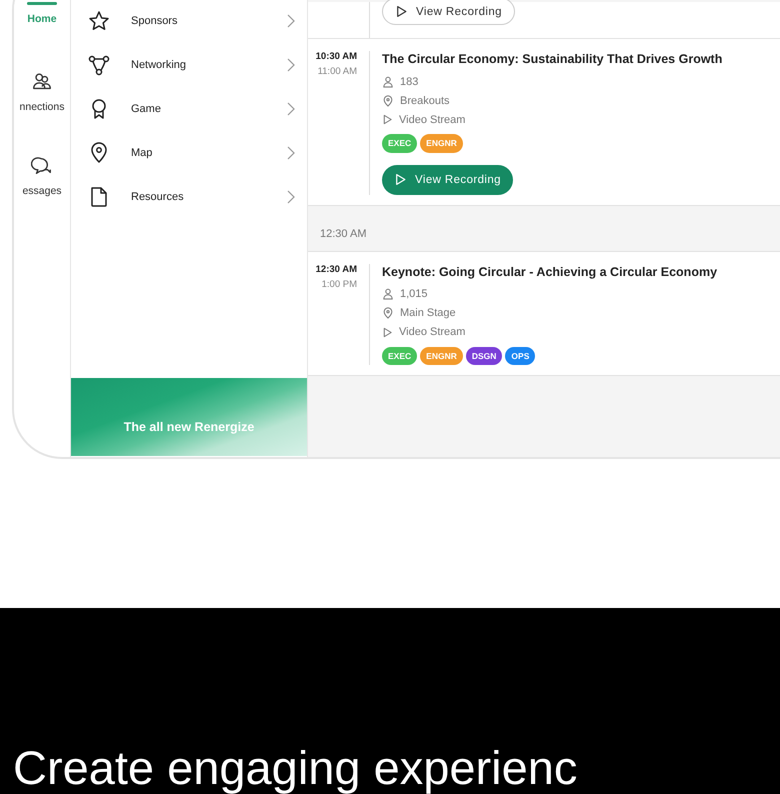 Image resolution: width=780 pixels, height=794 pixels. I want to click on session-title: The Circular Economy: Sustainability That Drives Growth, so click(552, 59).